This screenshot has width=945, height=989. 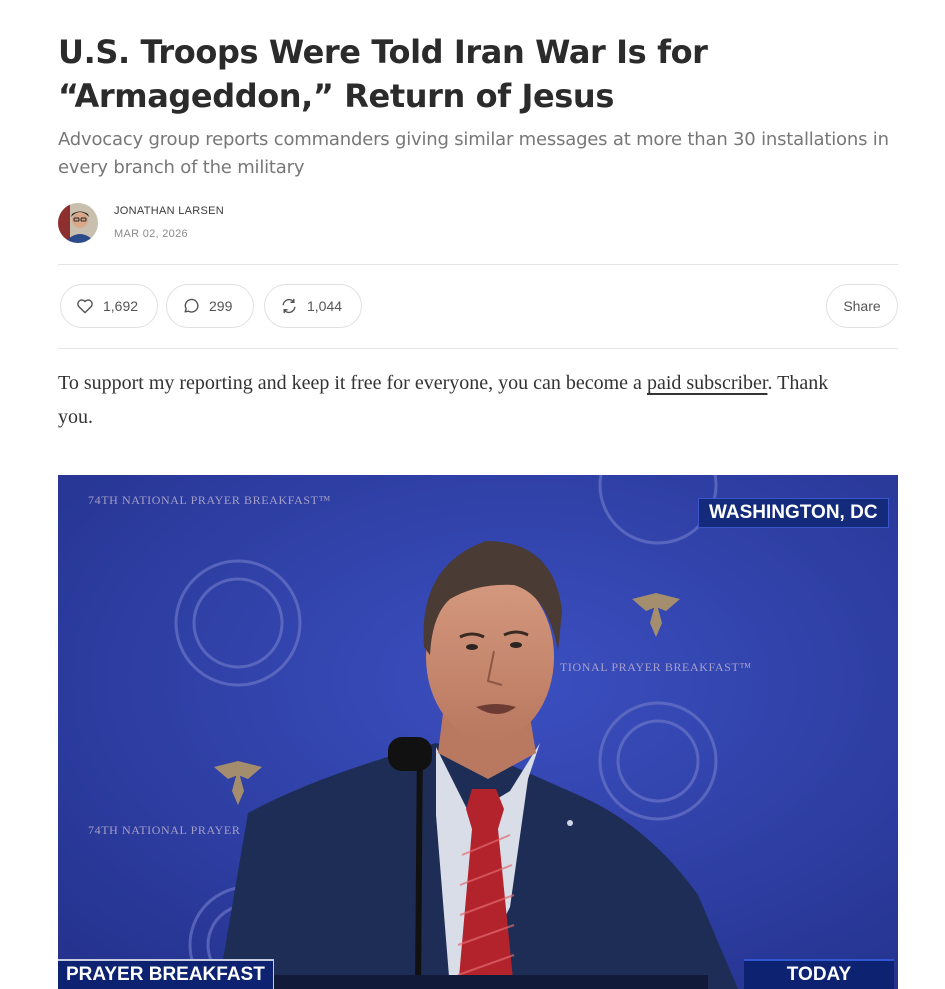 I want to click on today-chip: TODAY, so click(x=819, y=974).